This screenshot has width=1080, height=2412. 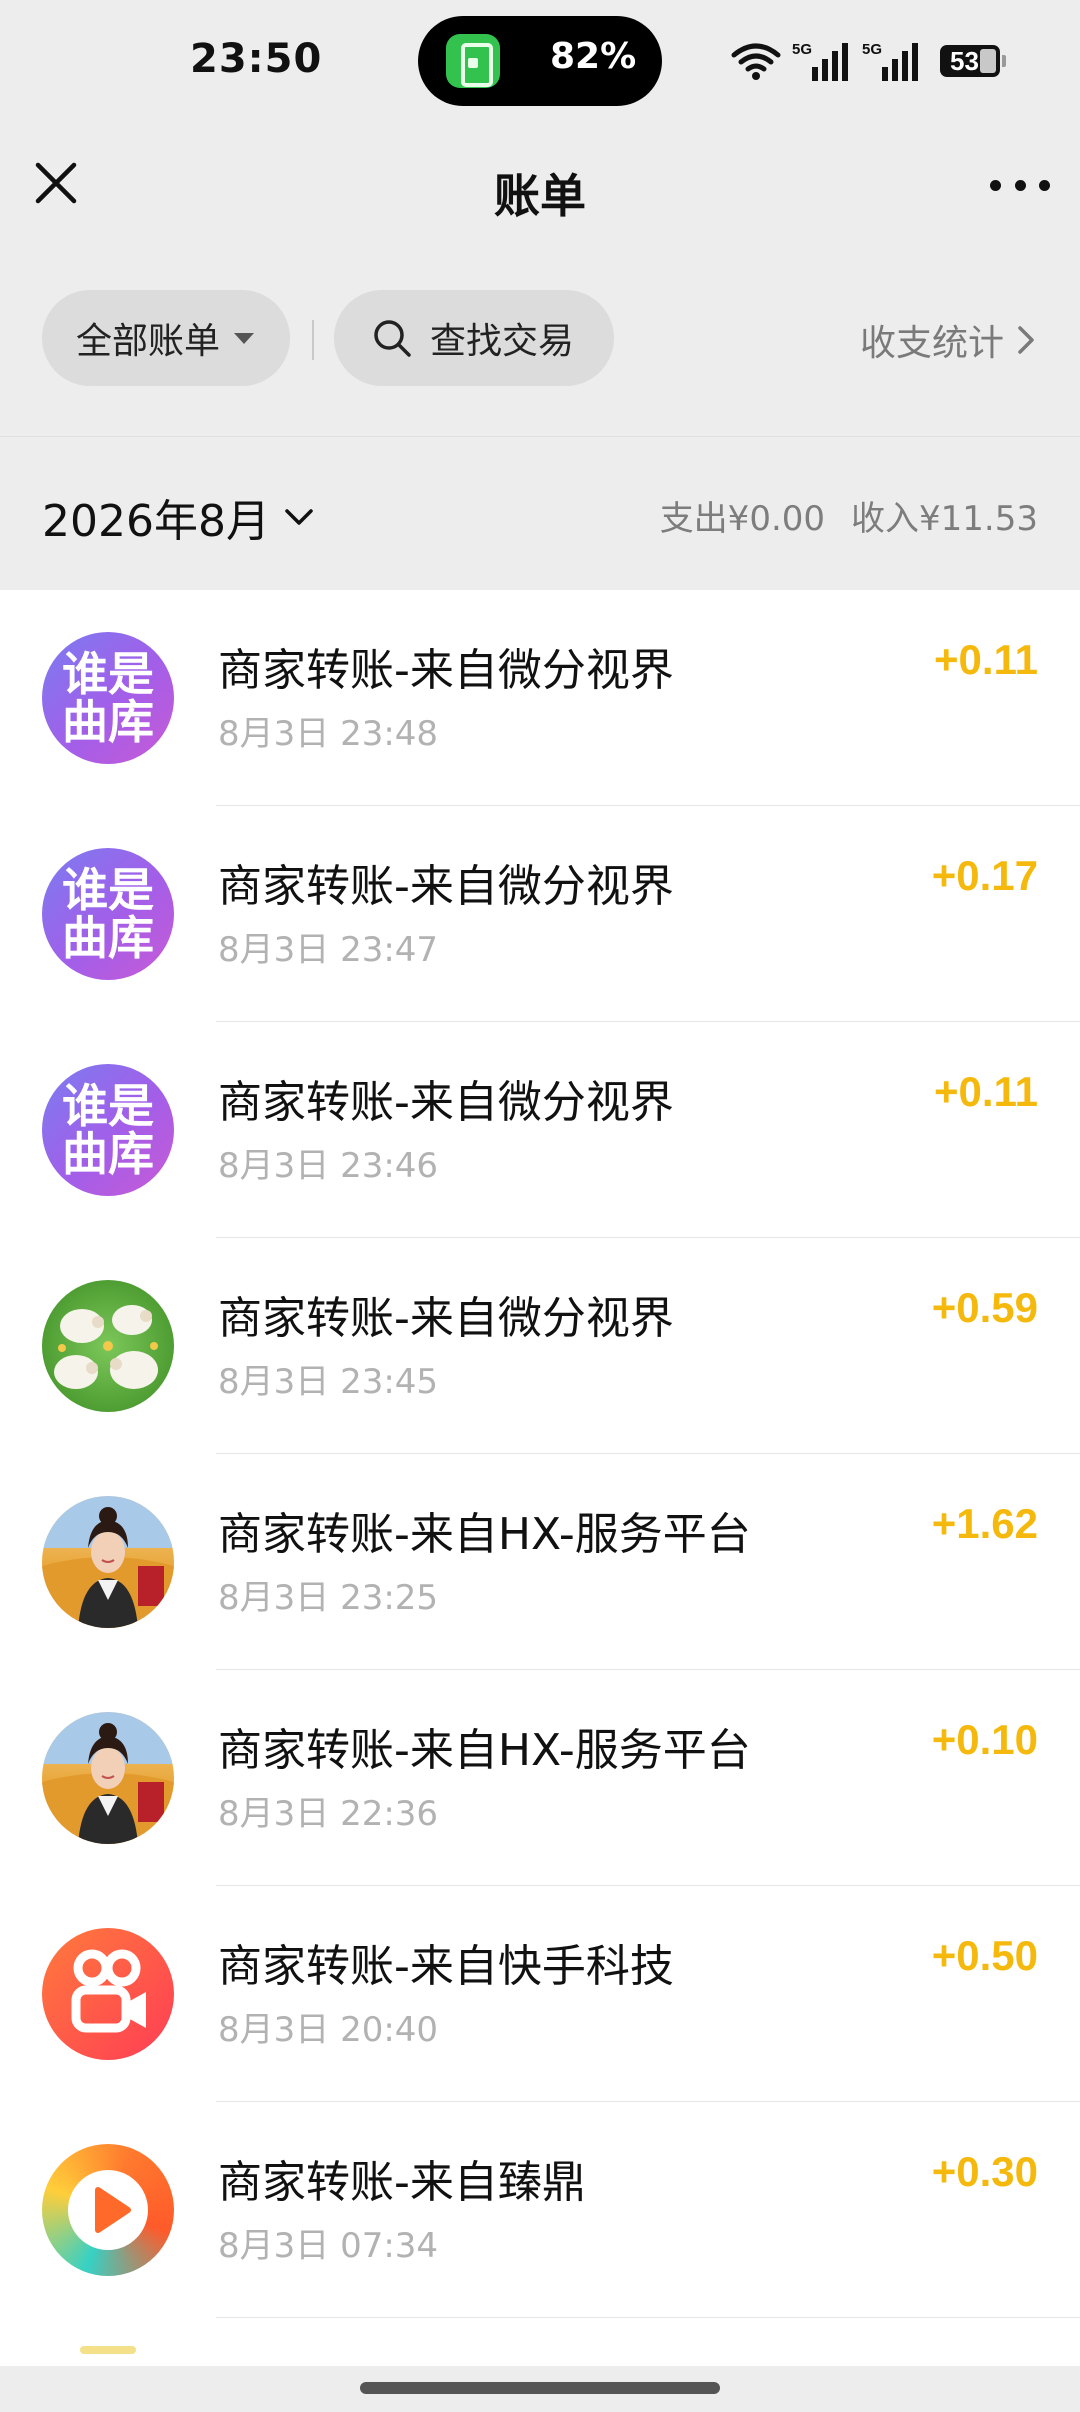 What do you see at coordinates (1020, 185) in the screenshot?
I see `more-dots-icon` at bounding box center [1020, 185].